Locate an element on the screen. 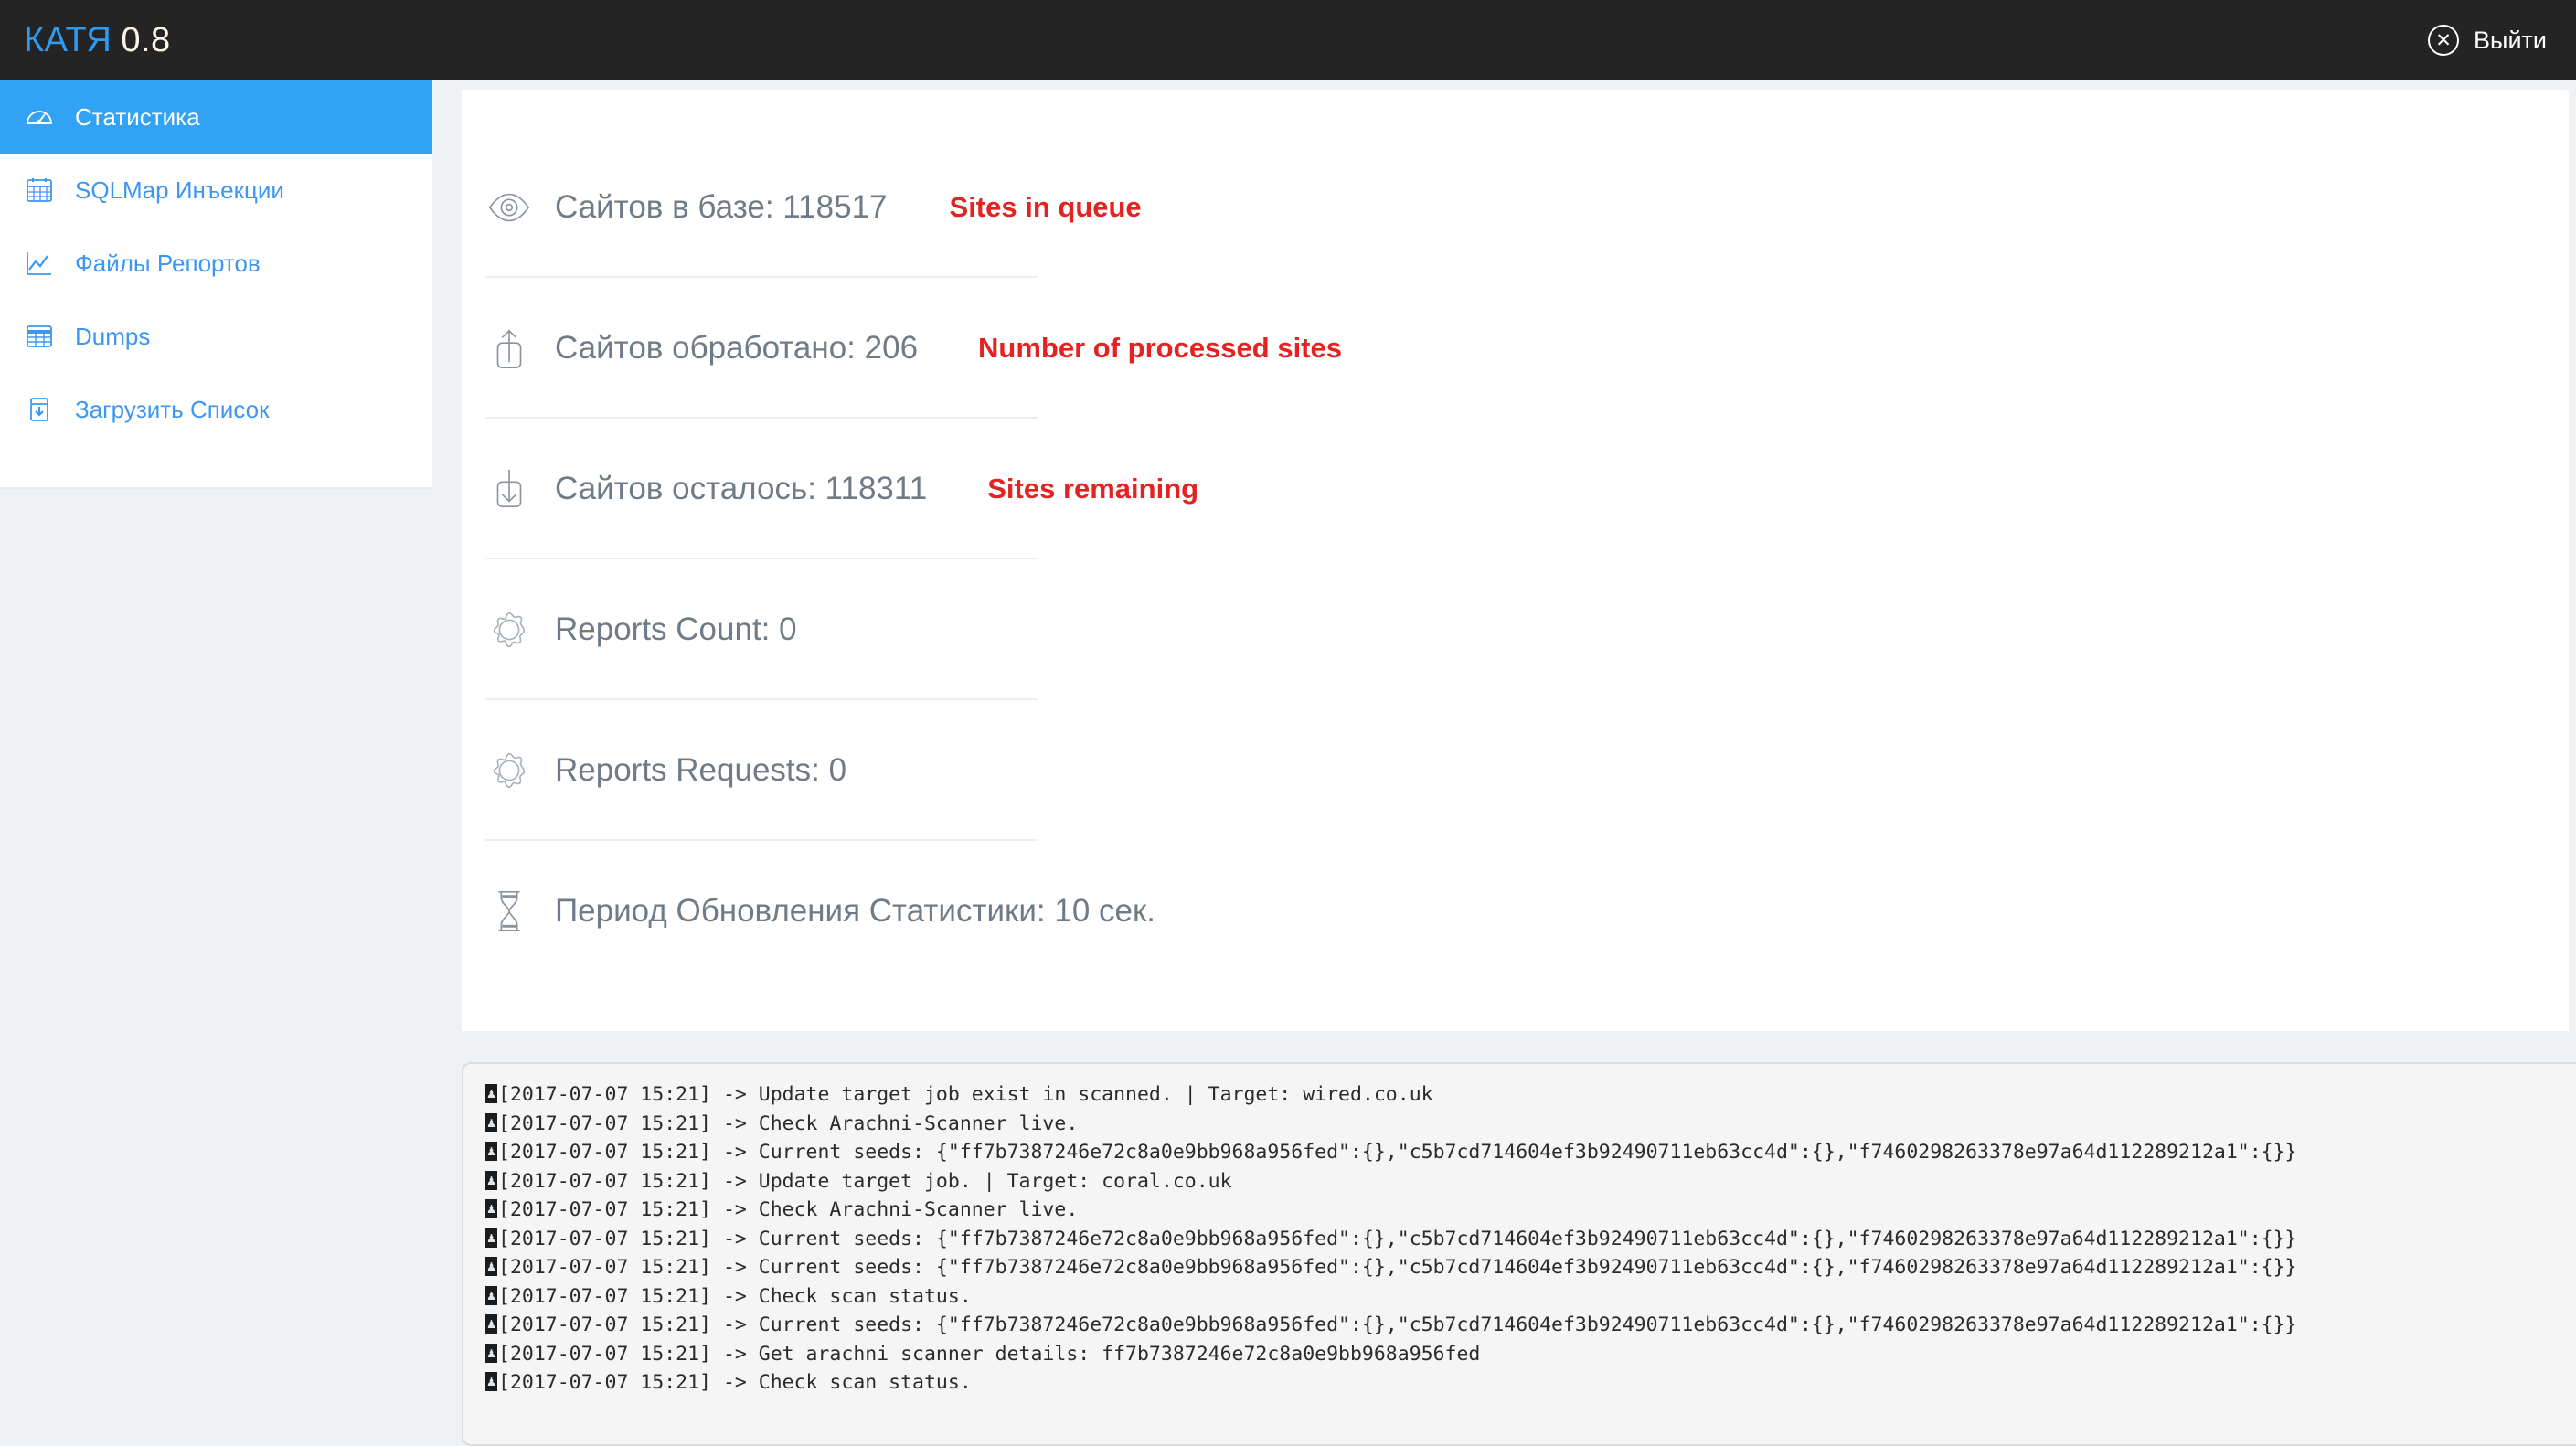  hourglass-icon is located at coordinates (509, 911).